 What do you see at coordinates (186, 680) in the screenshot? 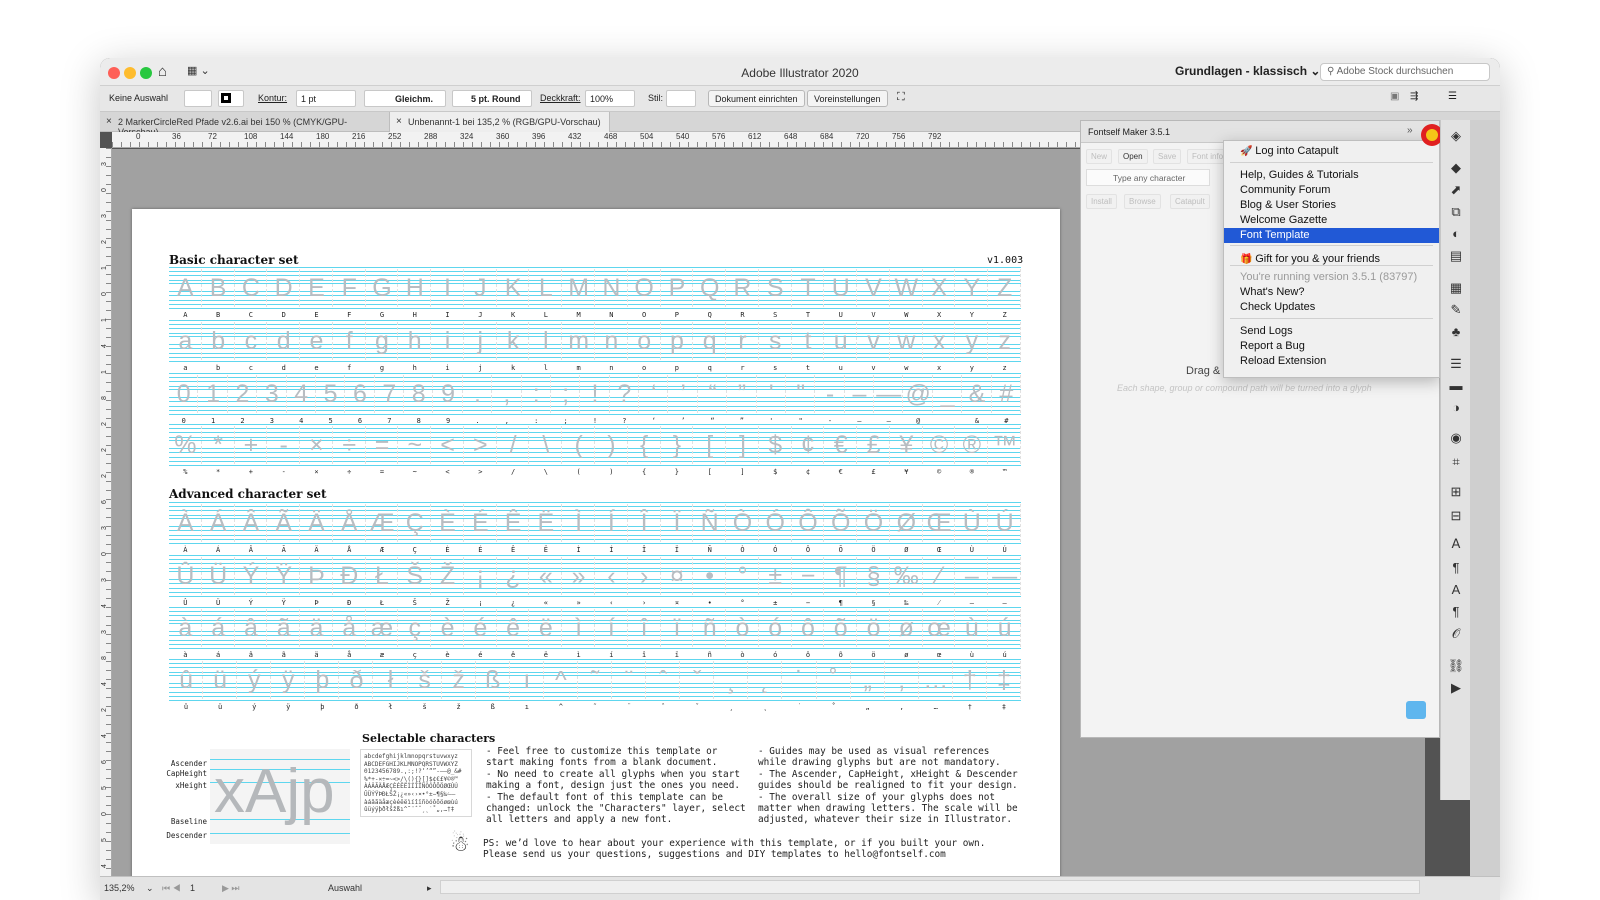
I see `glyph-cell: û` at bounding box center [186, 680].